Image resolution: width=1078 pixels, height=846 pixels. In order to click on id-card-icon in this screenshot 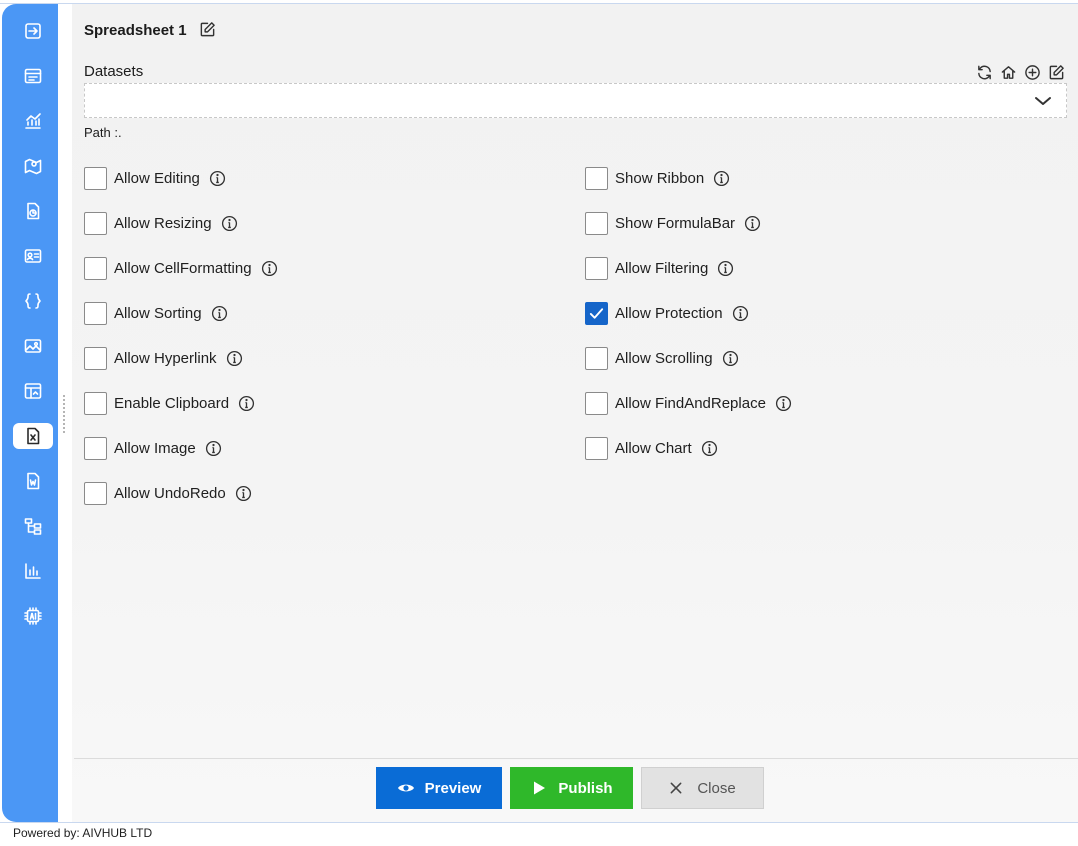, I will do `click(33, 256)`.